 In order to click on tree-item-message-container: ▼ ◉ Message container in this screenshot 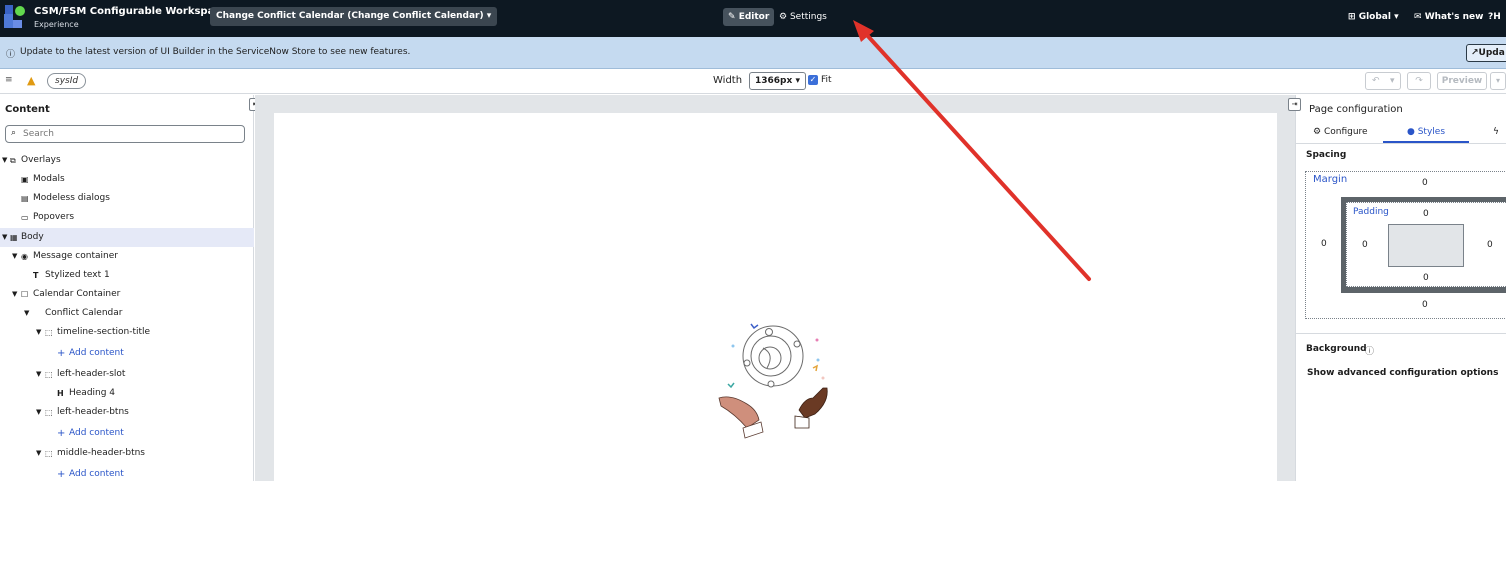, I will do `click(127, 256)`.